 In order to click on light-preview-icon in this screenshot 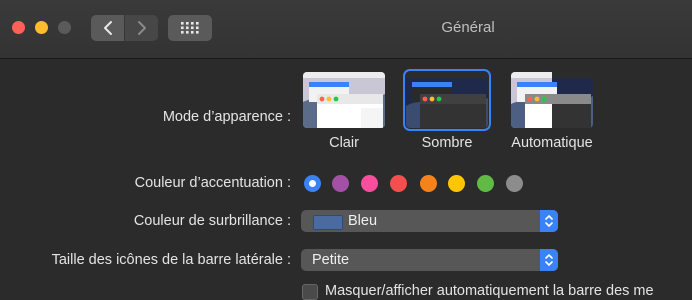, I will do `click(344, 100)`.